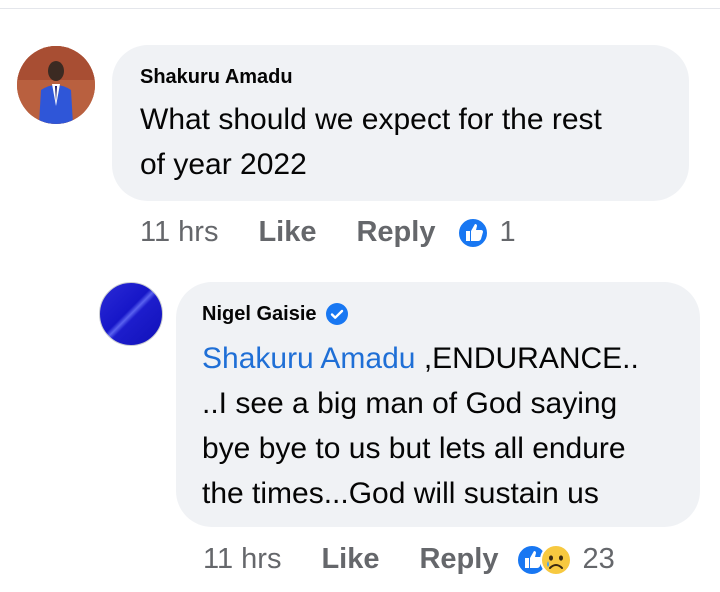 This screenshot has height=592, width=720. Describe the element at coordinates (259, 314) in the screenshot. I see `reply-author: Nigel Gaisie` at that location.